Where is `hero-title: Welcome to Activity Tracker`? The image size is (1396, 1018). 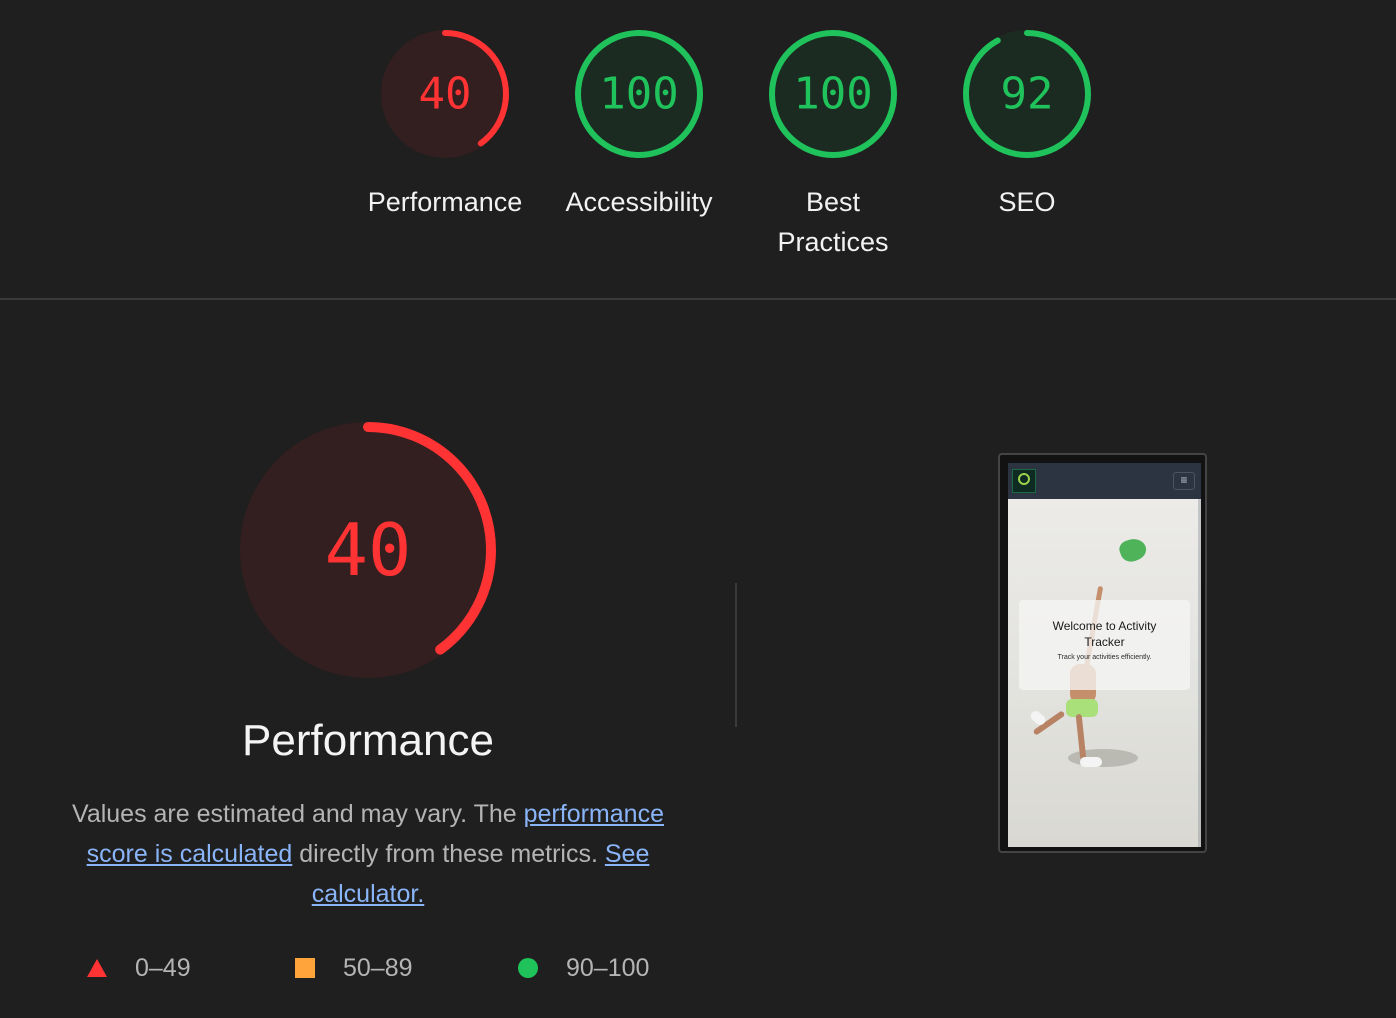
hero-title: Welcome to Activity Tracker is located at coordinates (1104, 634).